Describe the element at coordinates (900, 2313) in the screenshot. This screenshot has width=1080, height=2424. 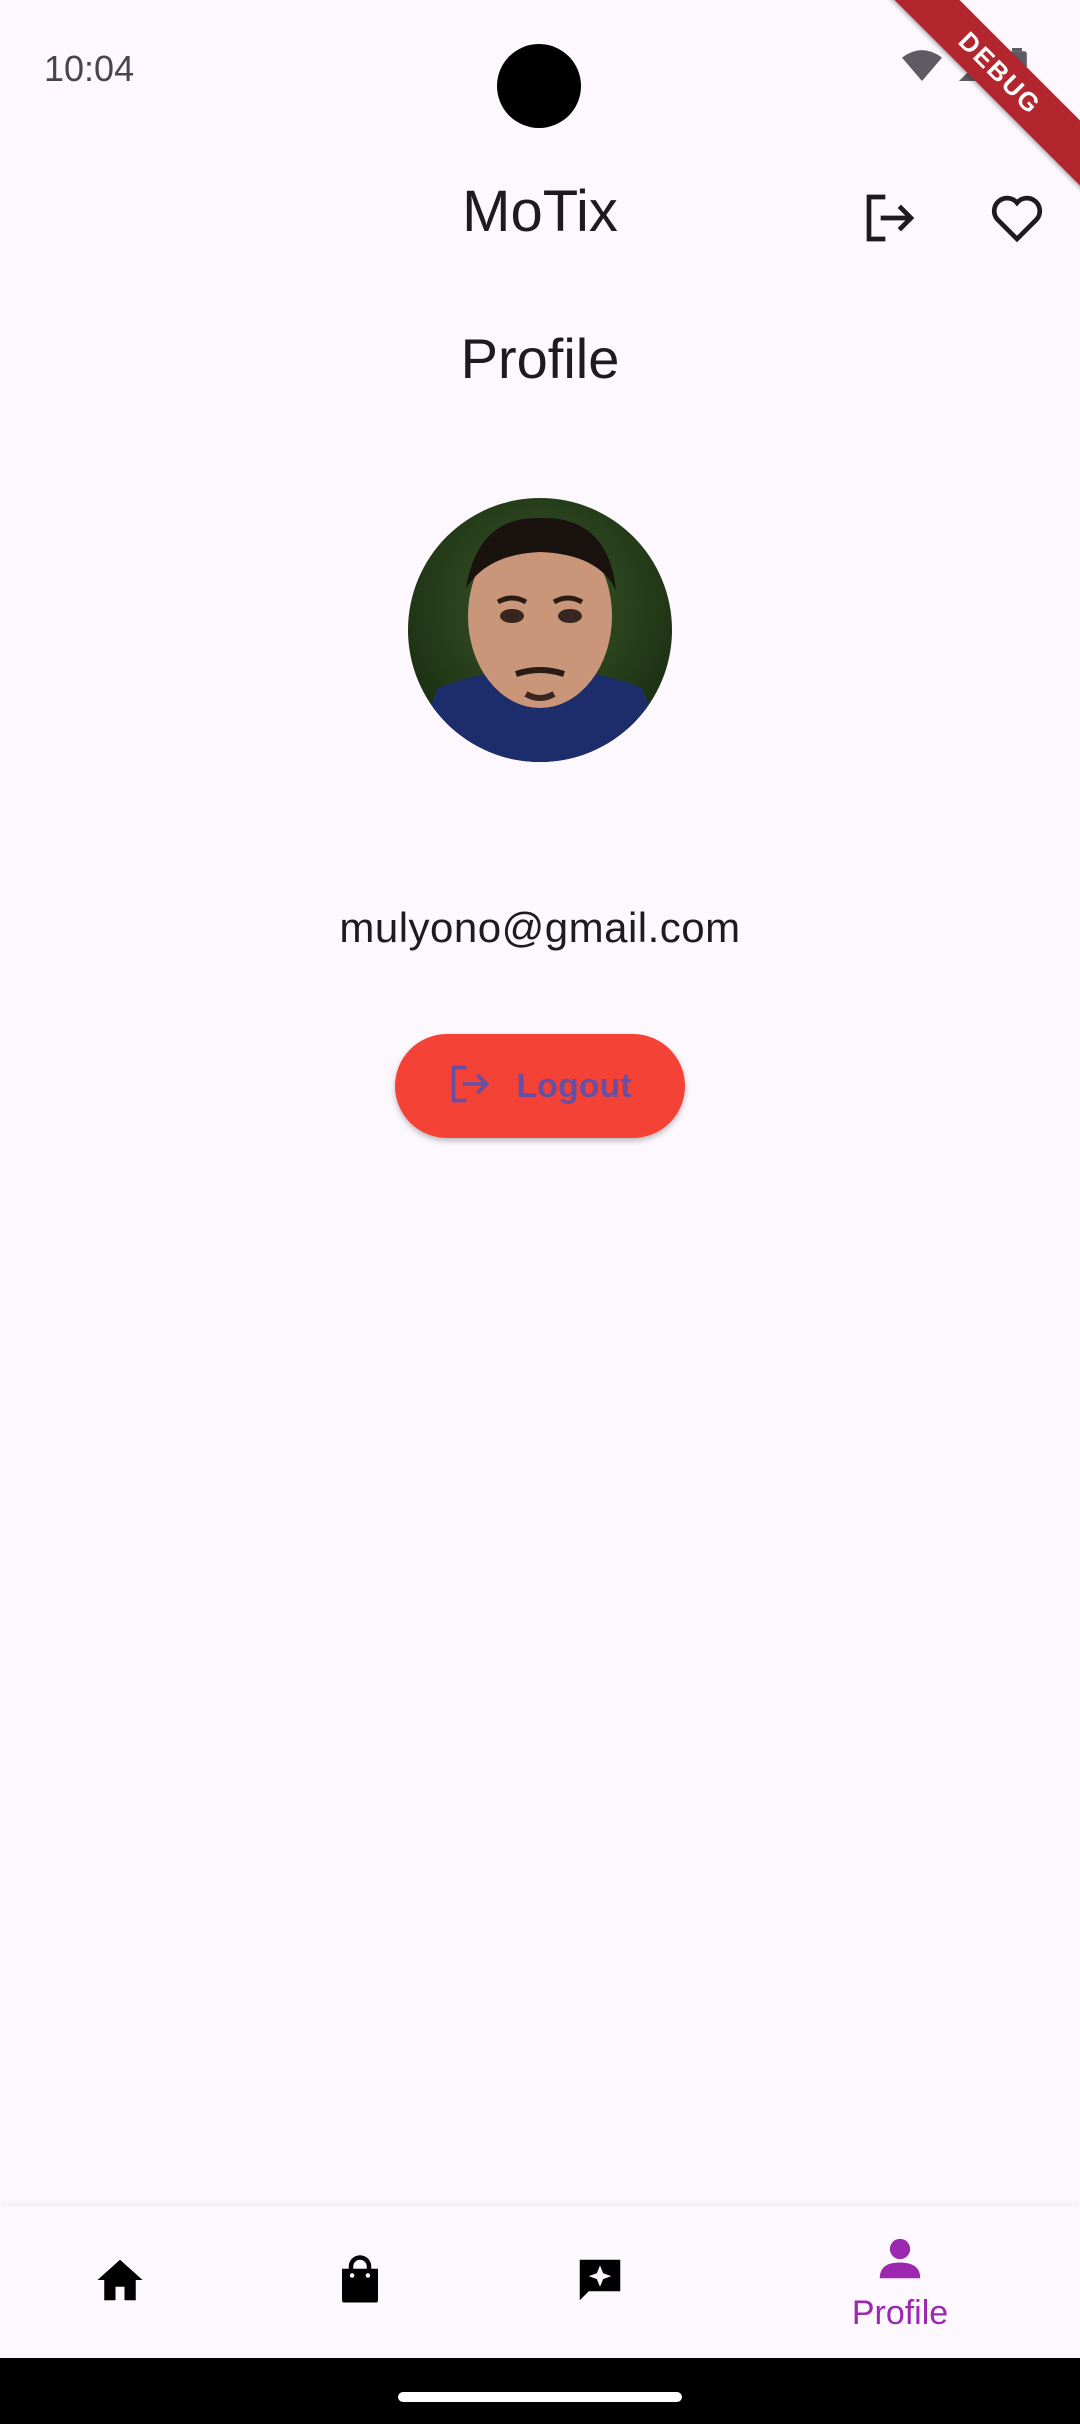
I see `nav-label-profile: Profile` at that location.